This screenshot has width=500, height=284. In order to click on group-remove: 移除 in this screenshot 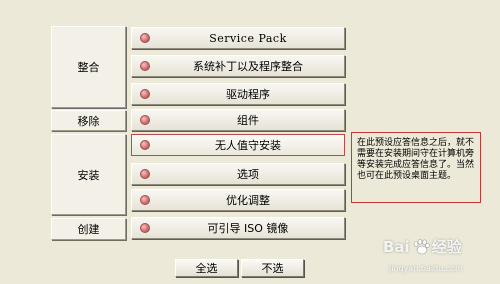, I will do `click(88, 120)`.